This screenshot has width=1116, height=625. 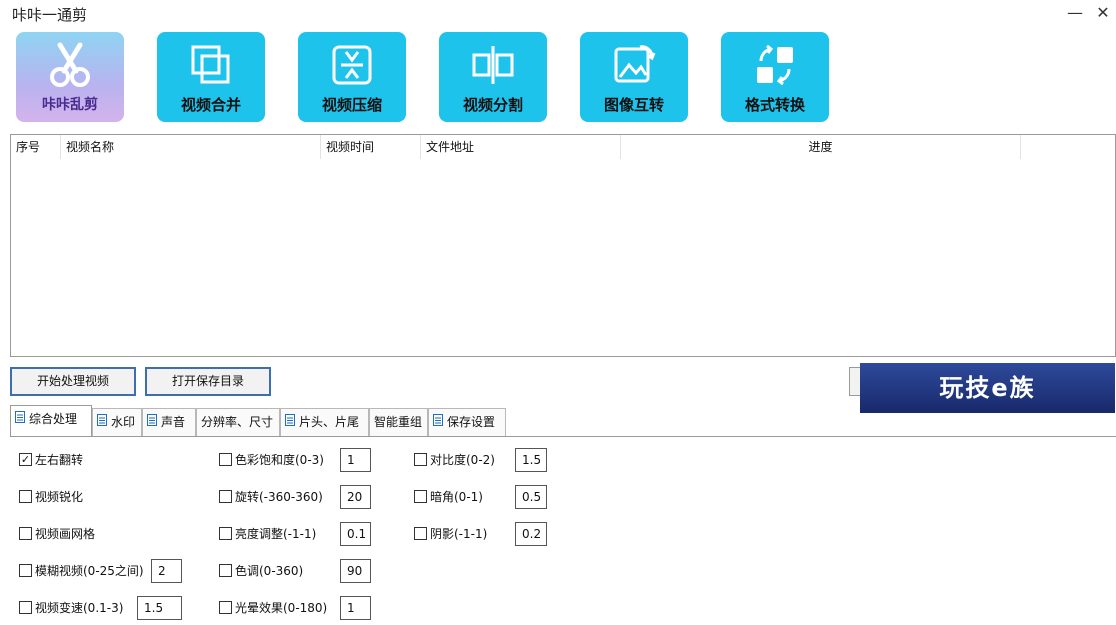 What do you see at coordinates (279, 497) in the screenshot?
I see `rotate-label: 旋转(-360-360)` at bounding box center [279, 497].